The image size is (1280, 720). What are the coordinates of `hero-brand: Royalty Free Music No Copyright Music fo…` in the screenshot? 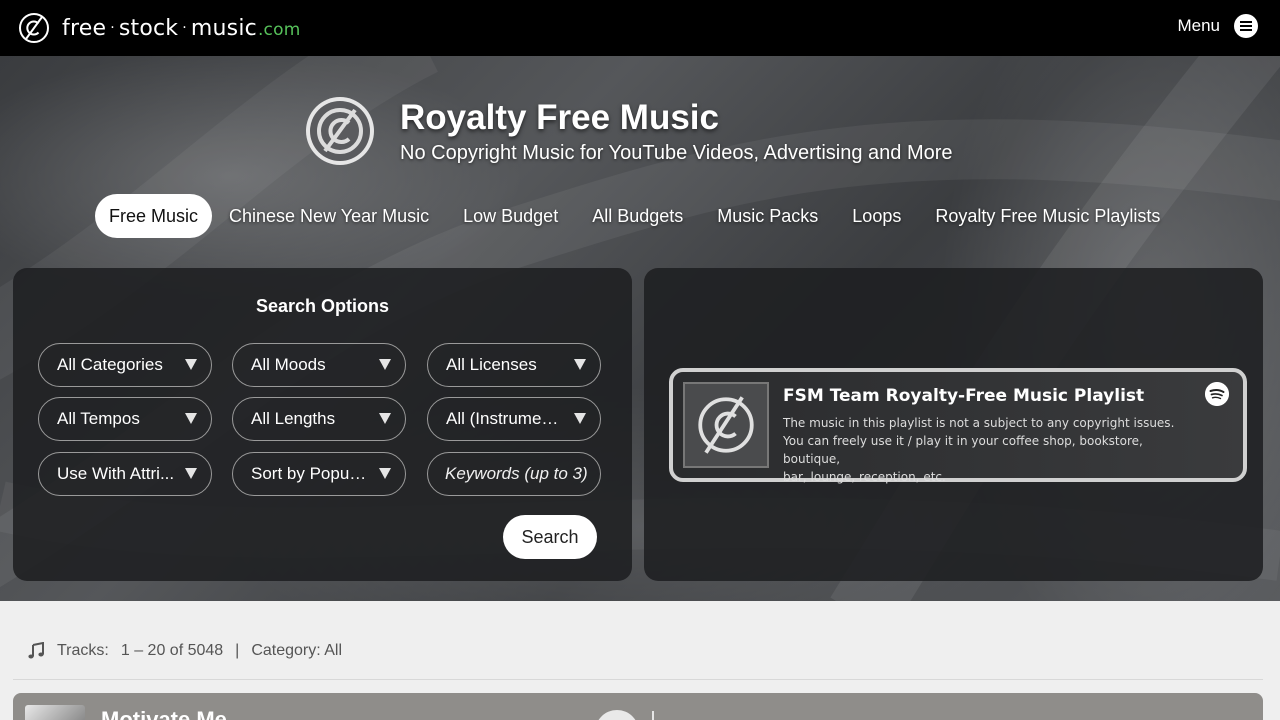 It's located at (629, 131).